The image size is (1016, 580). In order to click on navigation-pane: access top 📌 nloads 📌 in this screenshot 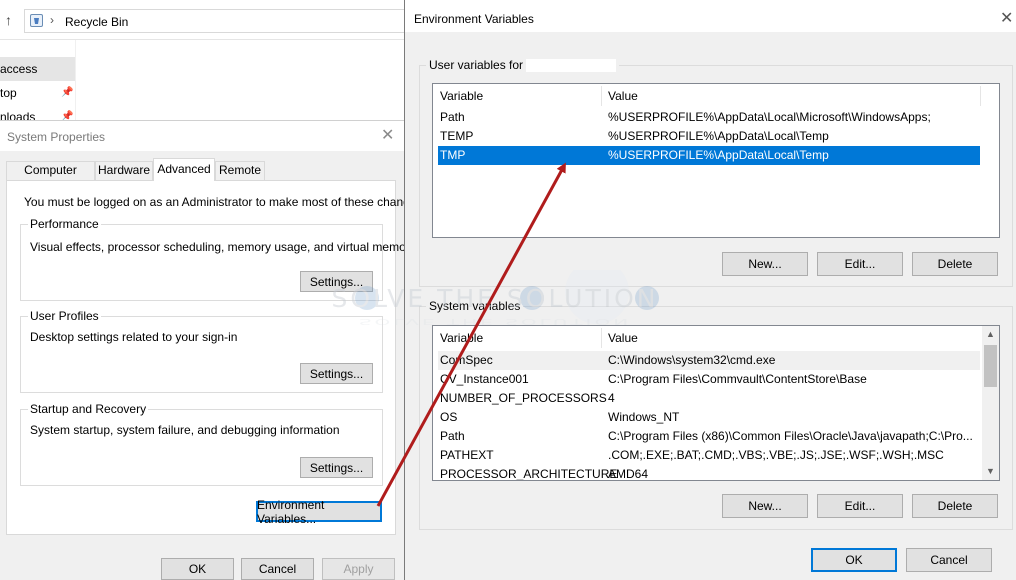, I will do `click(38, 82)`.